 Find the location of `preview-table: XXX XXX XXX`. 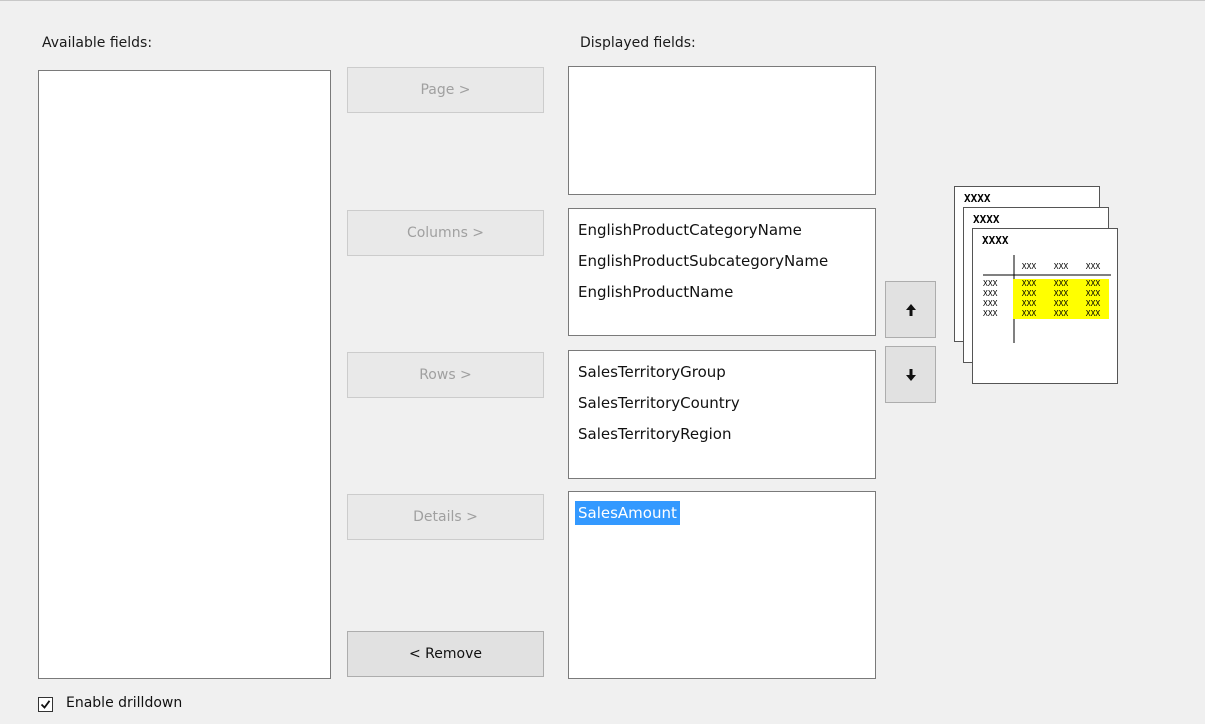

preview-table: XXX XXX XXX is located at coordinates (1061, 266).